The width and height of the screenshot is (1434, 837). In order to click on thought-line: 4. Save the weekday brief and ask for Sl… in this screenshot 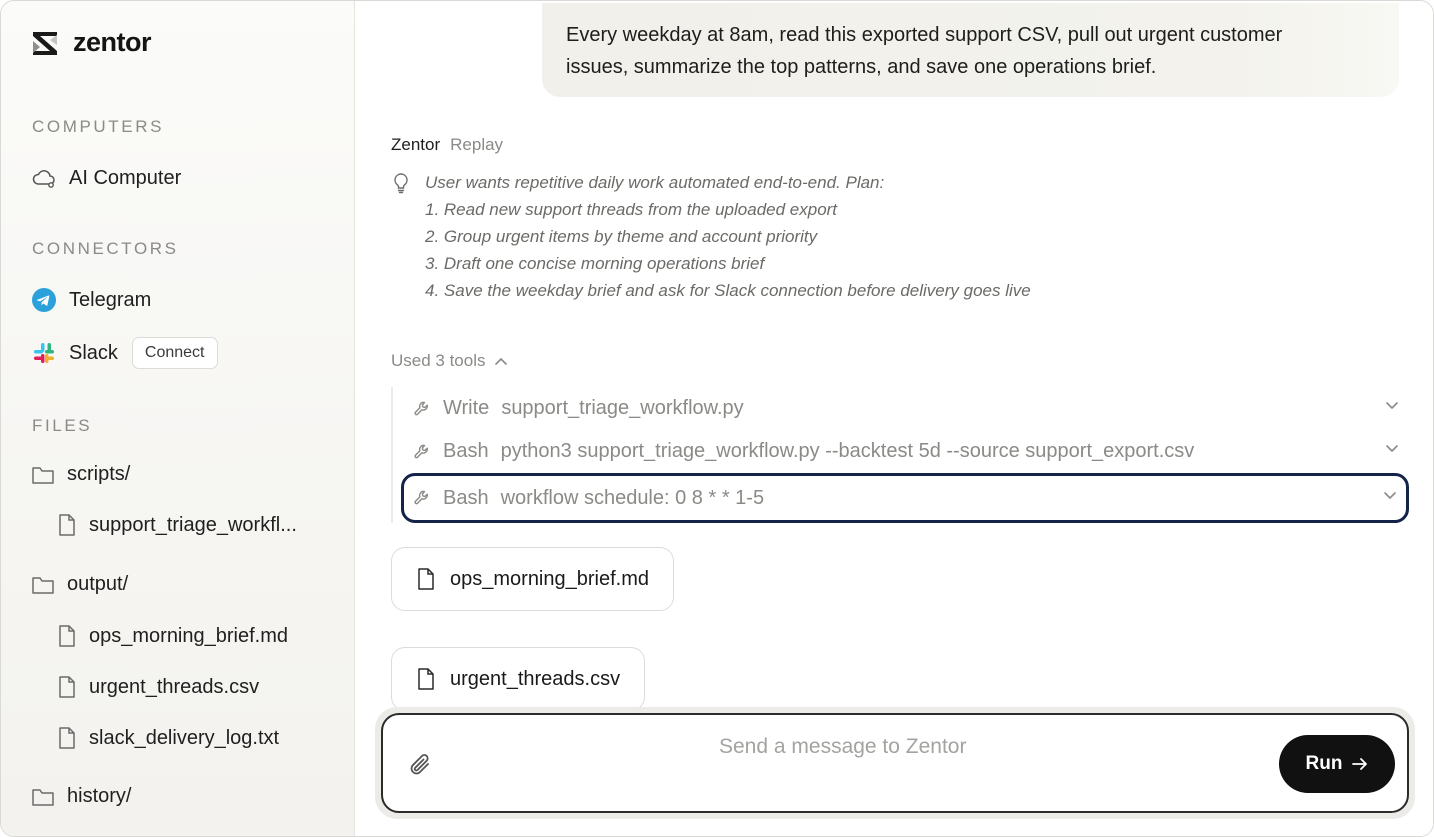, I will do `click(728, 290)`.